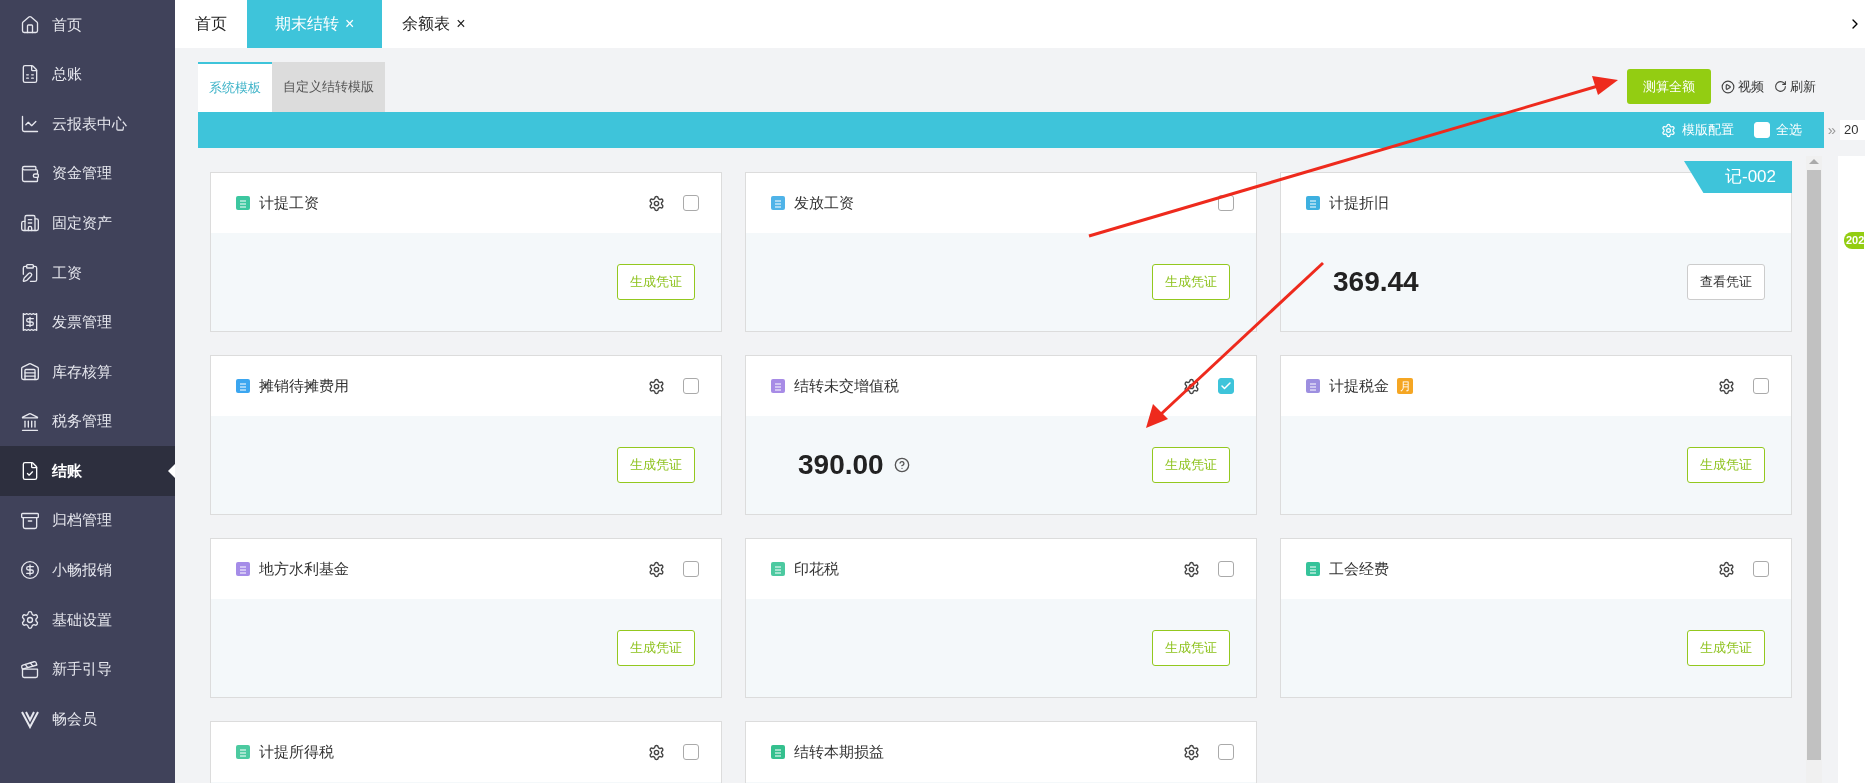 The width and height of the screenshot is (1865, 783). What do you see at coordinates (839, 751) in the screenshot?
I see `card-title: 结转本期损益` at bounding box center [839, 751].